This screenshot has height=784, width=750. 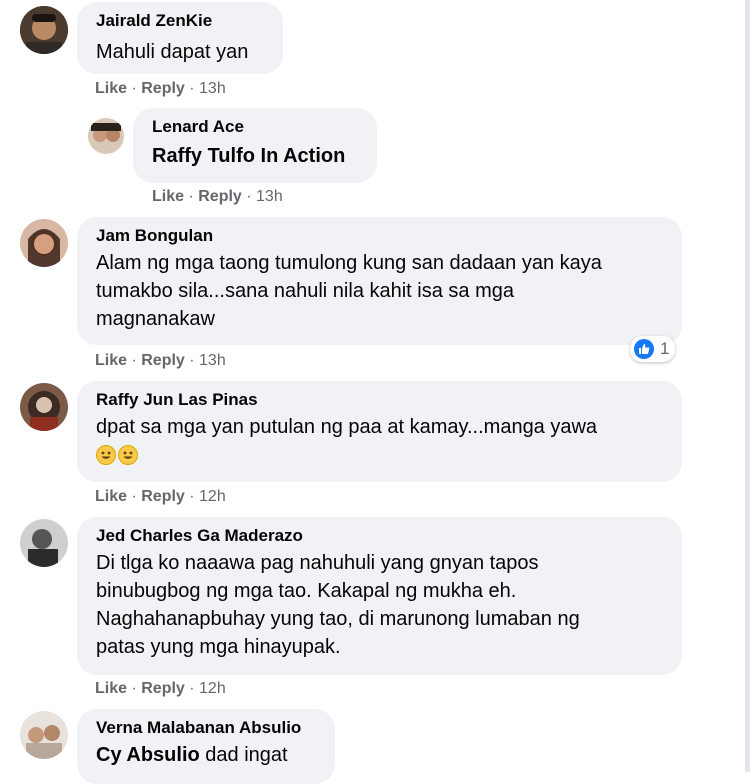 What do you see at coordinates (208, 728) in the screenshot?
I see `comment-author: Verna Malabanan Absulio` at bounding box center [208, 728].